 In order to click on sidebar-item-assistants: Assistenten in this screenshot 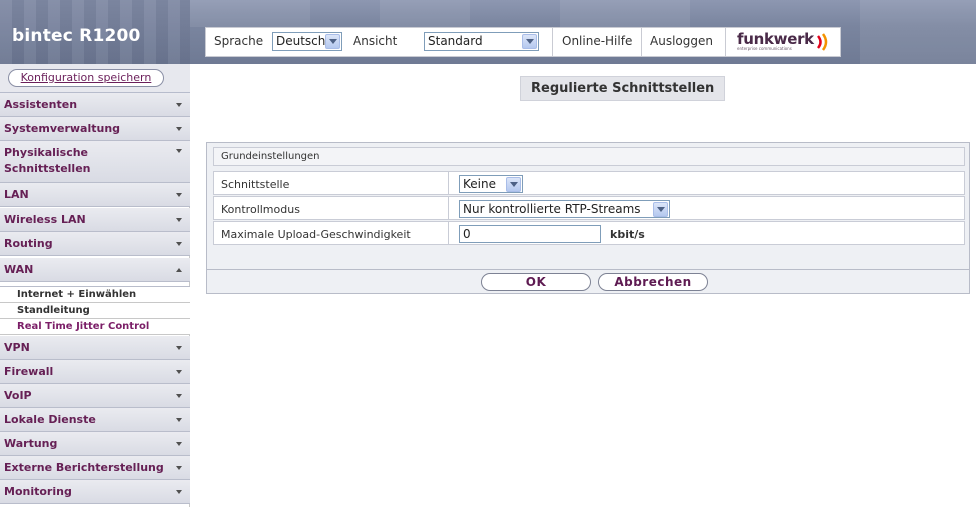, I will do `click(95, 105)`.